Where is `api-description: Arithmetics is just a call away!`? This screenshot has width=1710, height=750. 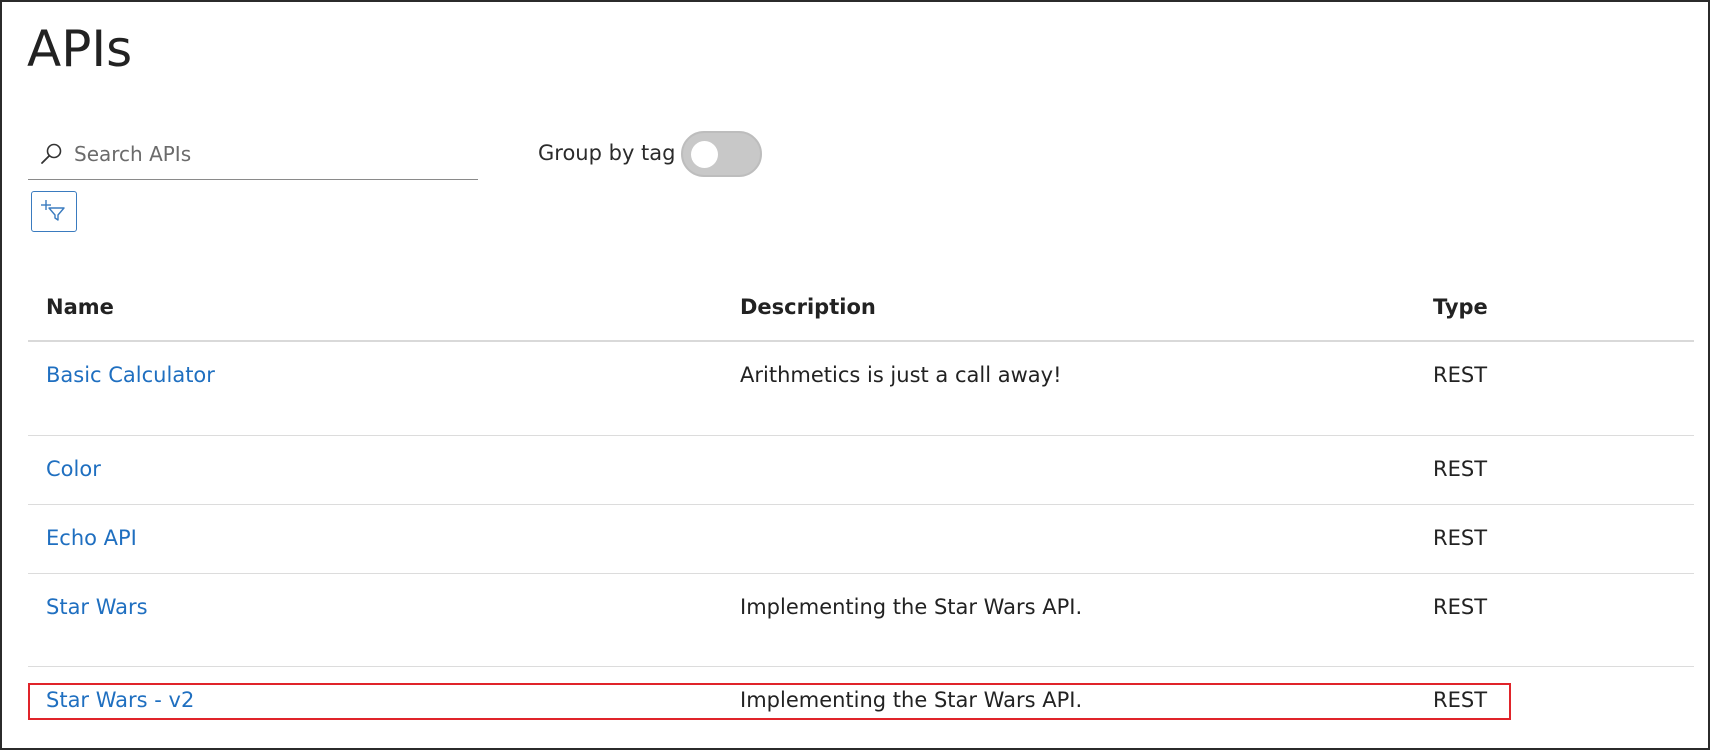
api-description: Arithmetics is just a call away! is located at coordinates (901, 375).